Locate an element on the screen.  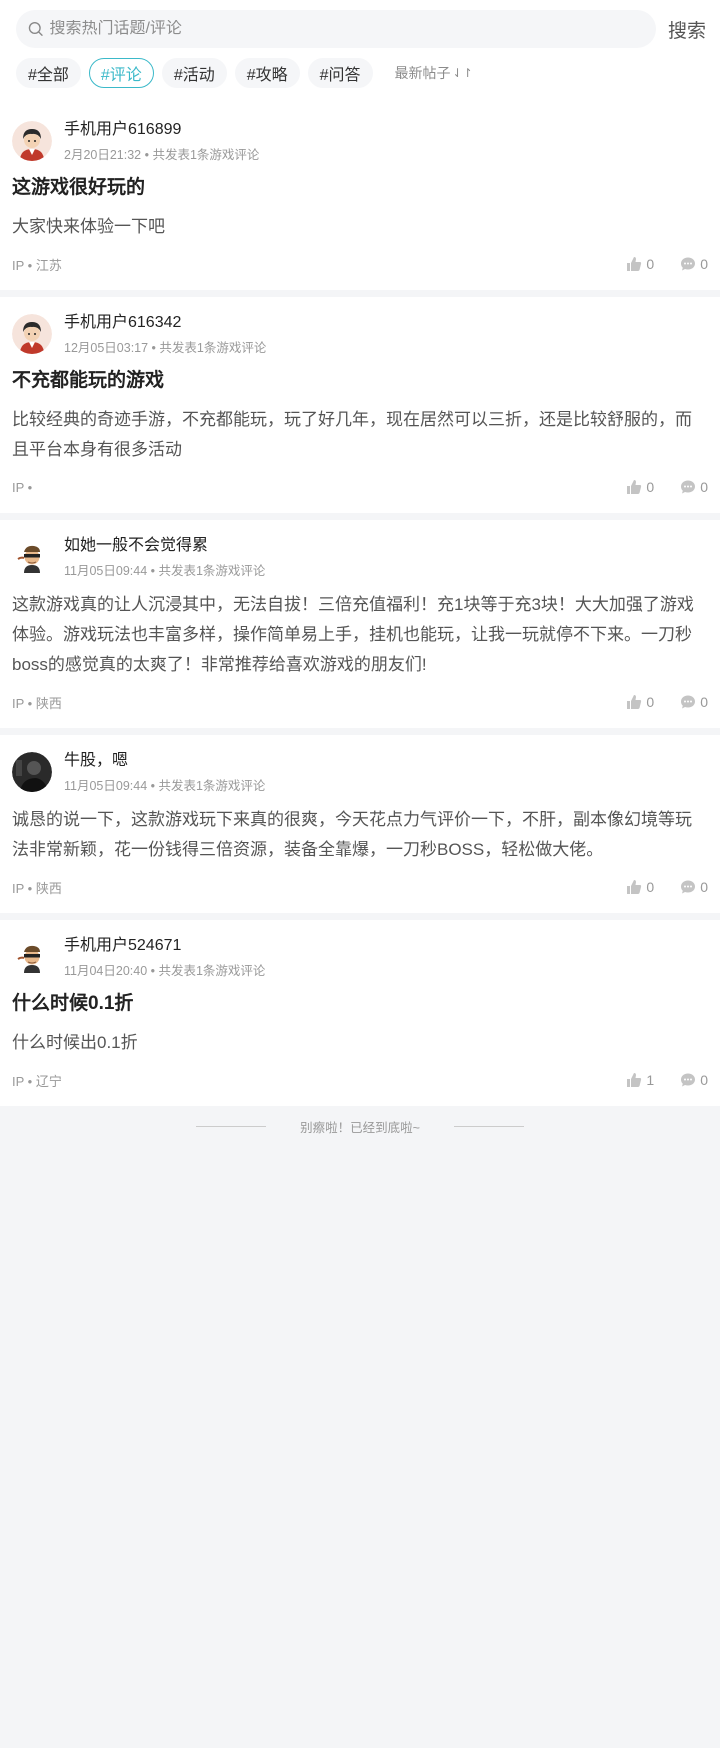
post-title: 什么时候0.1折 is located at coordinates (73, 1003).